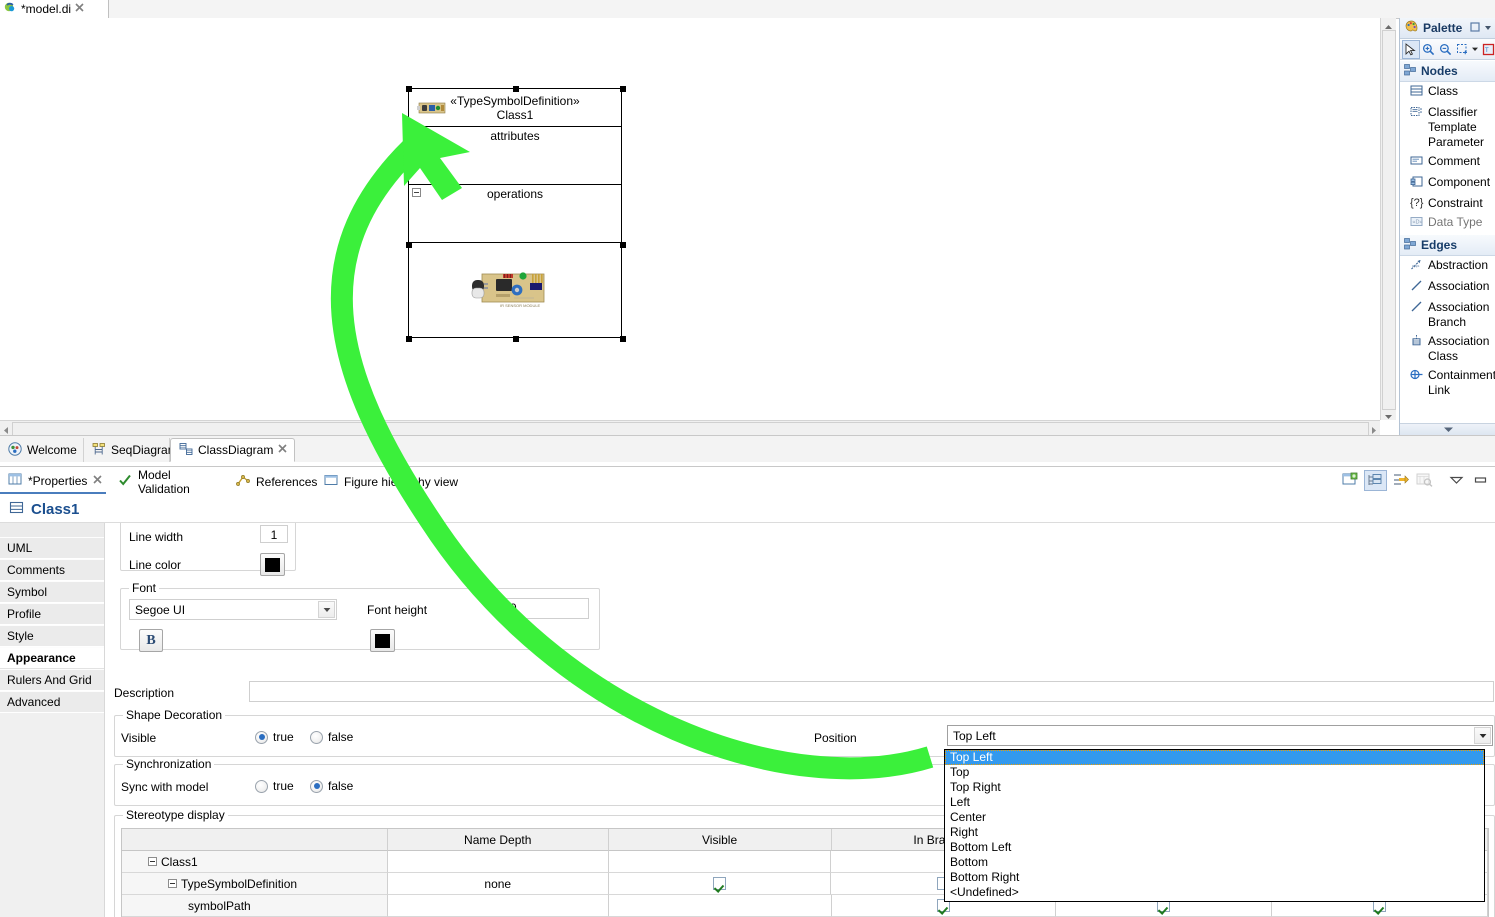 Image resolution: width=1495 pixels, height=917 pixels. What do you see at coordinates (1447, 71) in the screenshot?
I see `palette-group-nodes: Nodes` at bounding box center [1447, 71].